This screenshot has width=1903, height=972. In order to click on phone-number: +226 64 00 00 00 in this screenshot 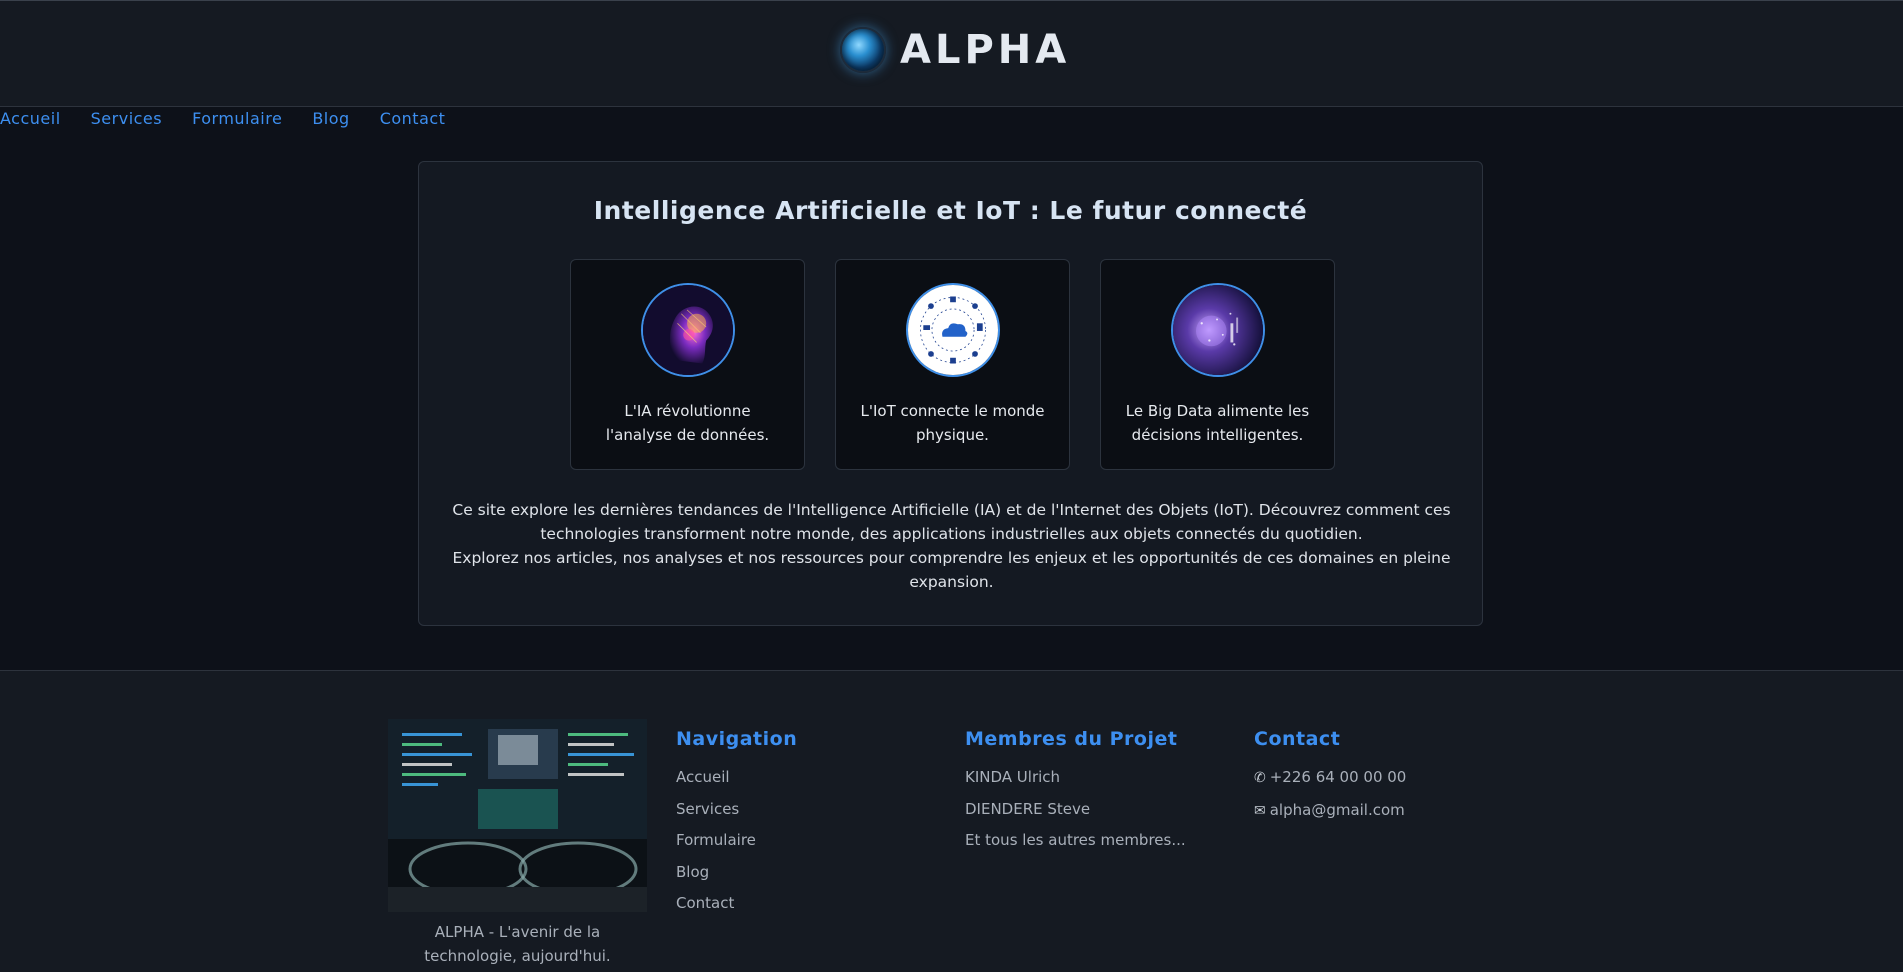, I will do `click(1338, 777)`.